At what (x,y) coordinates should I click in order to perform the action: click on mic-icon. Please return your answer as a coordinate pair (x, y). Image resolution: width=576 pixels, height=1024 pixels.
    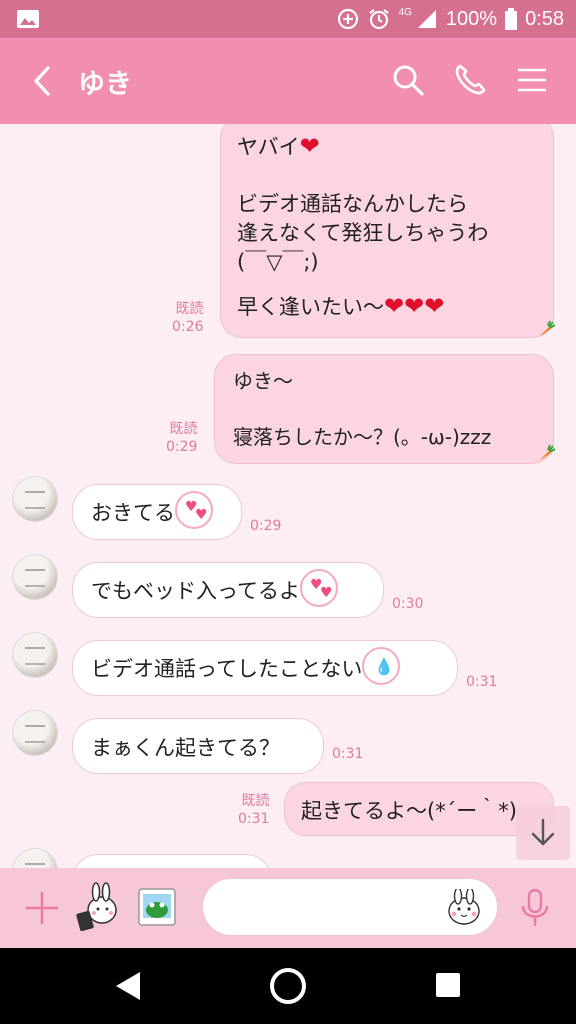
    Looking at the image, I should click on (535, 908).